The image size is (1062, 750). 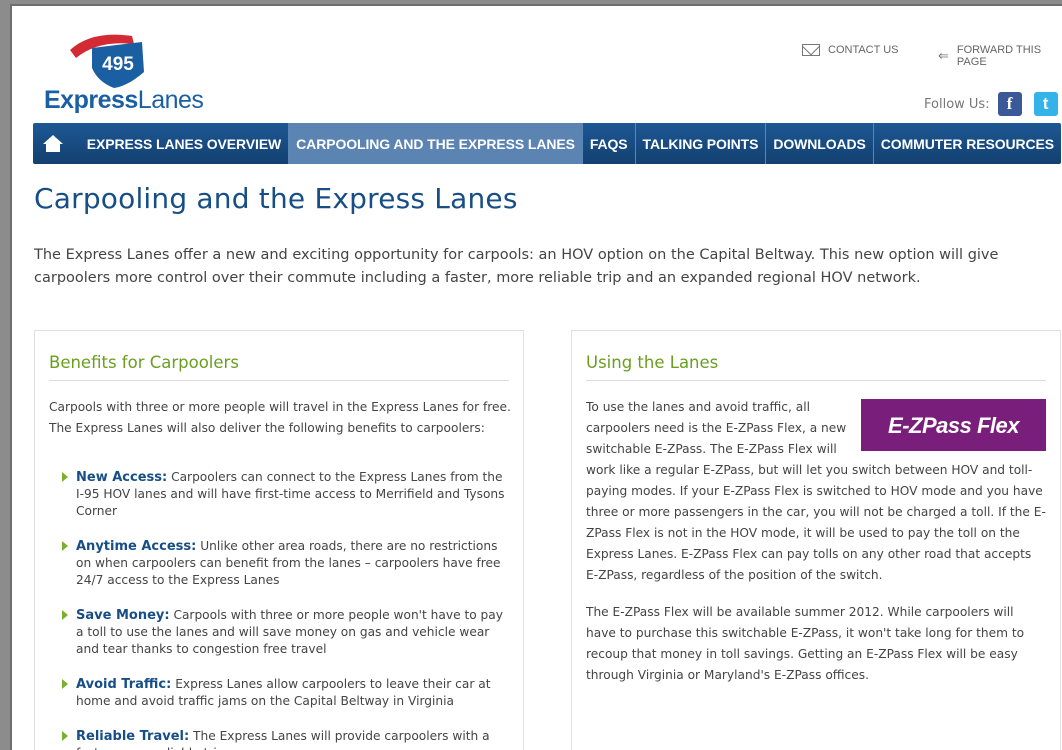 What do you see at coordinates (967, 143) in the screenshot?
I see `nav-item-commuter-resources: COMMUTER RESOURCES` at bounding box center [967, 143].